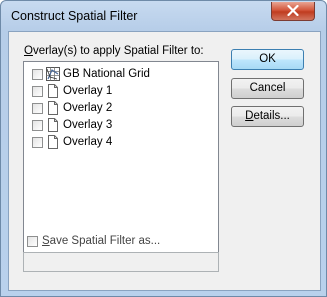 The height and width of the screenshot is (297, 327). Describe the element at coordinates (28, 51) in the screenshot. I see `overlays-label-accel: O` at that location.